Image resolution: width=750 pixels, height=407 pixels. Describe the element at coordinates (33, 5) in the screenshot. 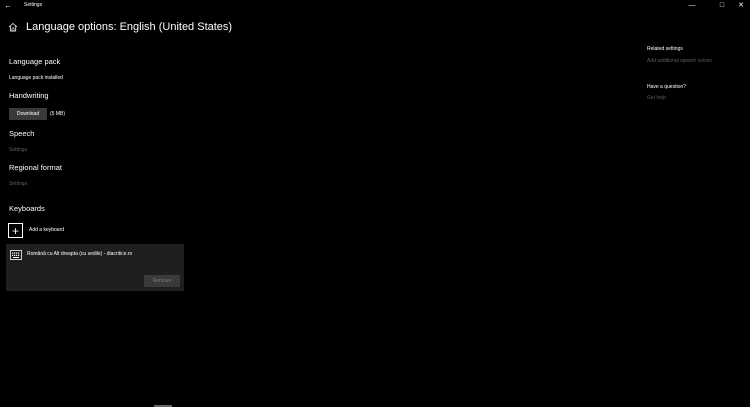

I see `app-title: Settings` at that location.